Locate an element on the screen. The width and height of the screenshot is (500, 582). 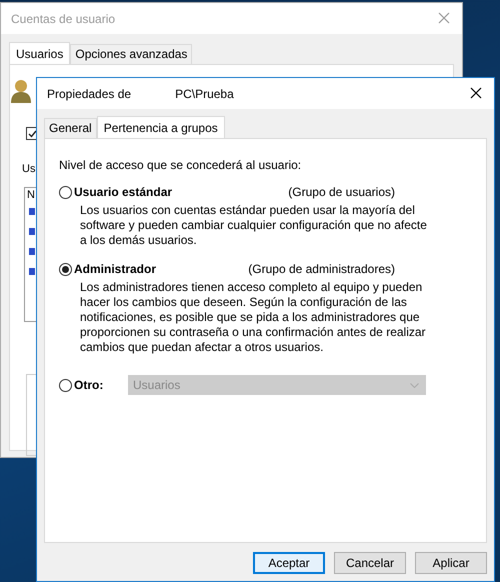
prompt-text: Nivel de acceso que se concederá al usuario: is located at coordinates (180, 165).